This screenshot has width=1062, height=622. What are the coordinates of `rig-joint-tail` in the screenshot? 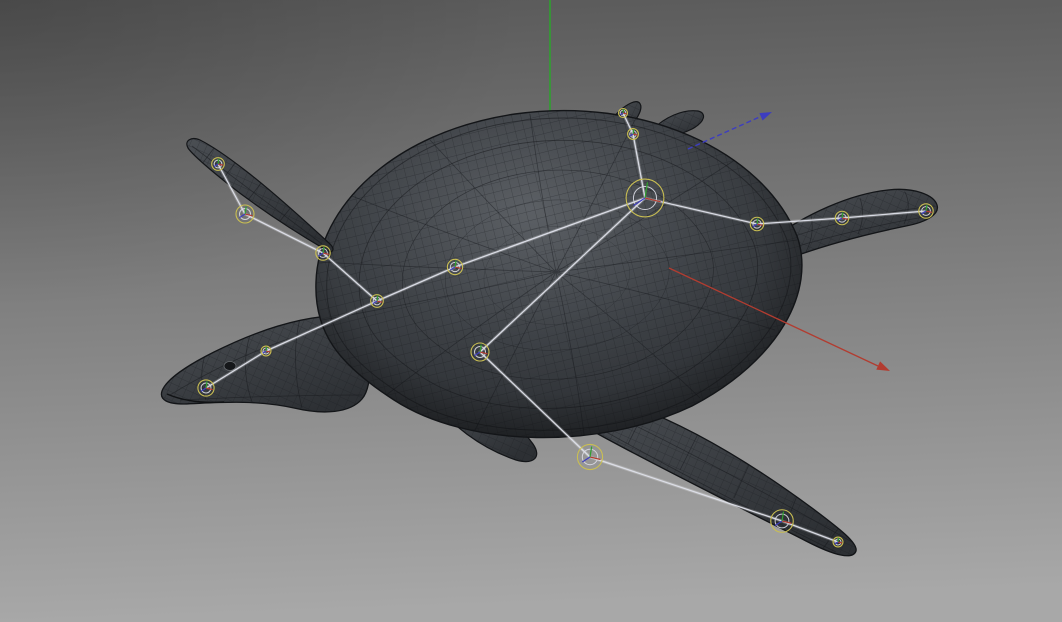 It's located at (633, 134).